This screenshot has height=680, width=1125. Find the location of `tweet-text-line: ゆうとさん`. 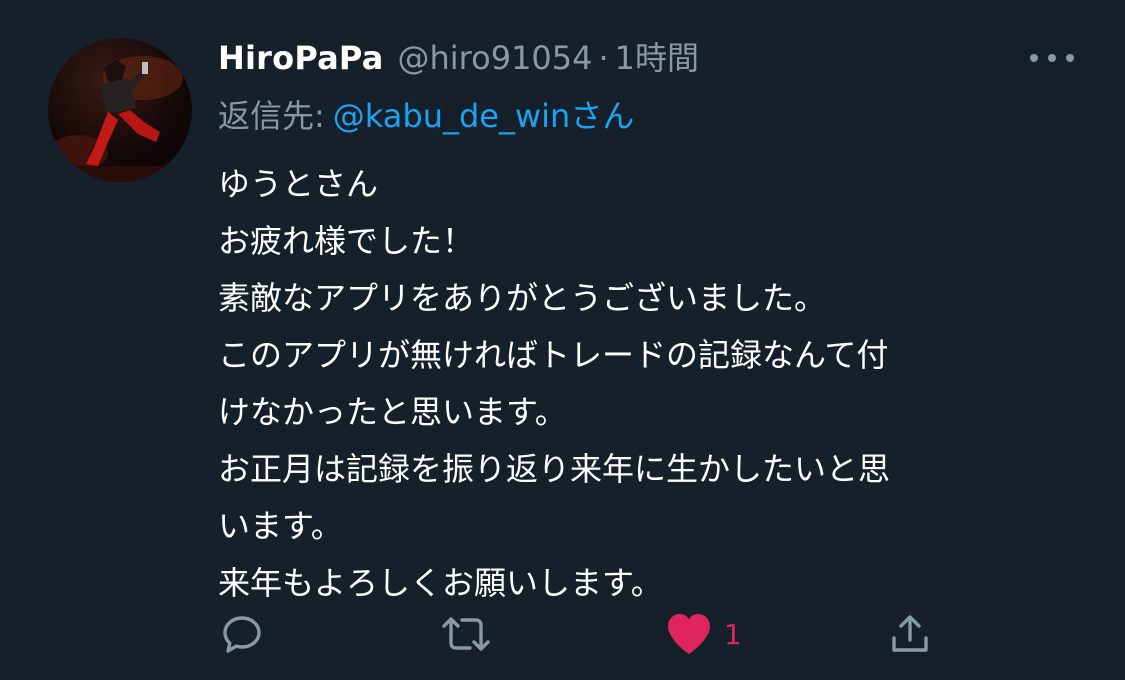

tweet-text-line: ゆうとさん is located at coordinates (298, 184).